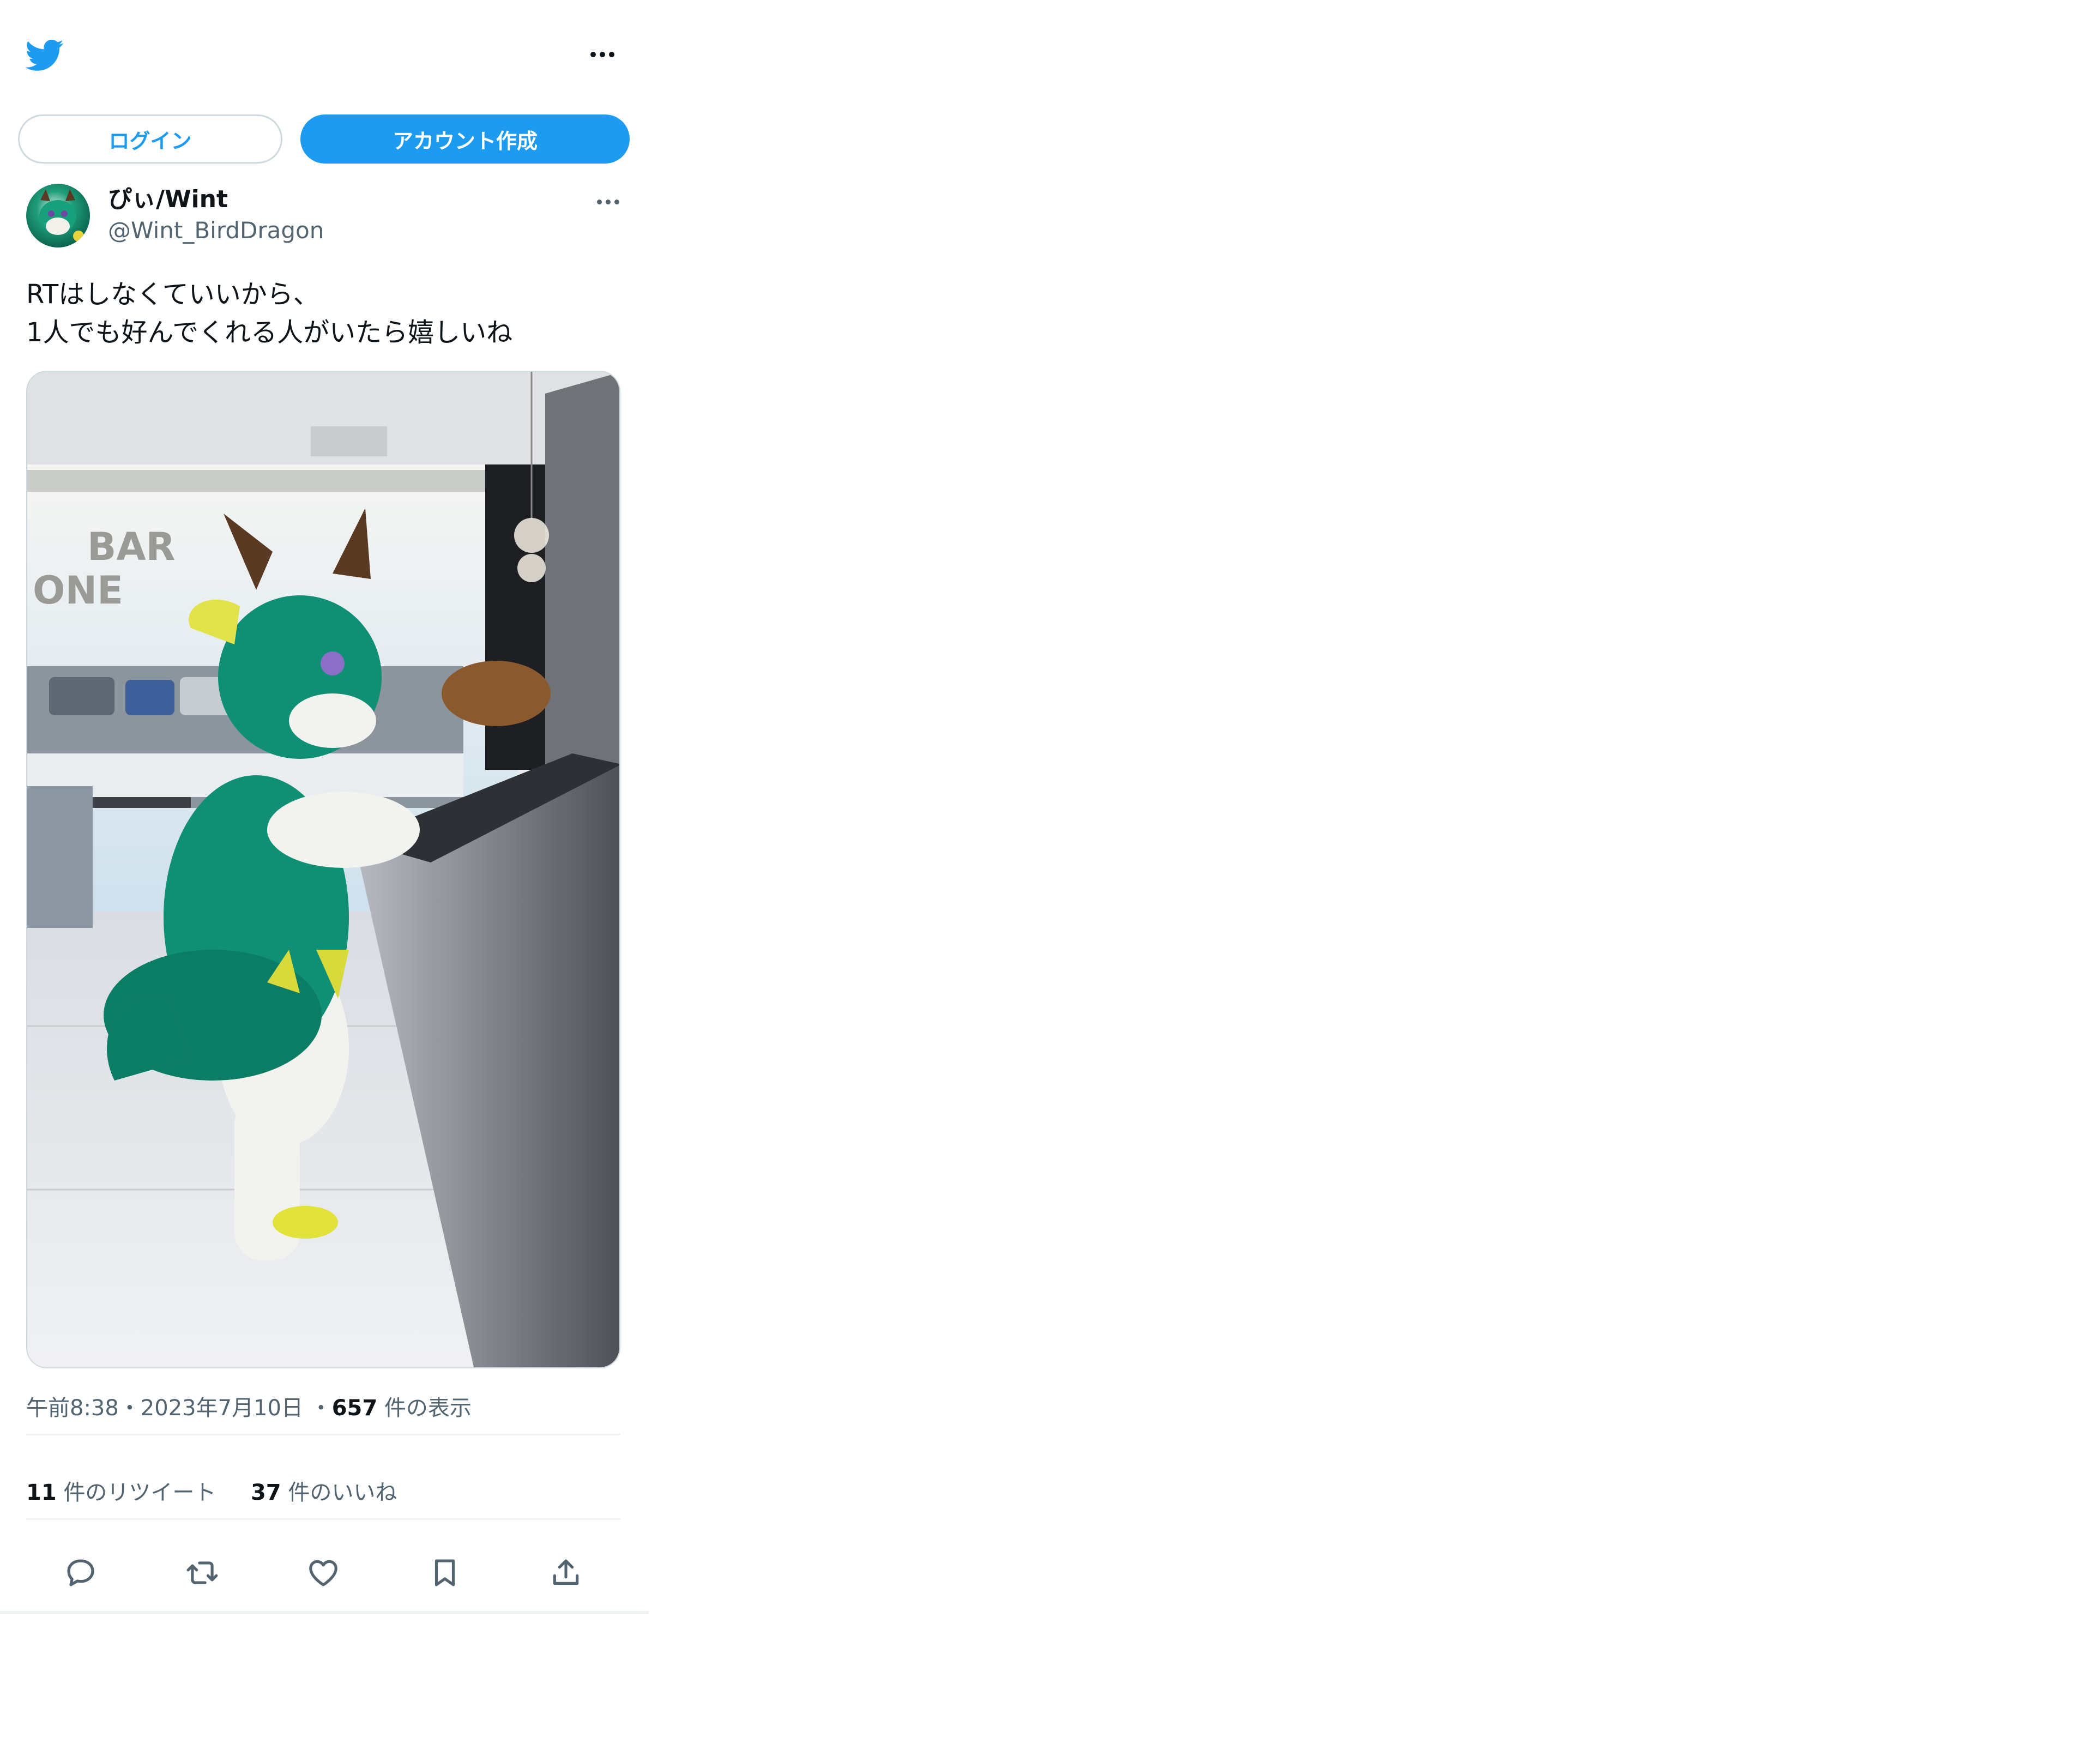 The width and height of the screenshot is (2100, 1750). I want to click on retweet-button, so click(202, 1573).